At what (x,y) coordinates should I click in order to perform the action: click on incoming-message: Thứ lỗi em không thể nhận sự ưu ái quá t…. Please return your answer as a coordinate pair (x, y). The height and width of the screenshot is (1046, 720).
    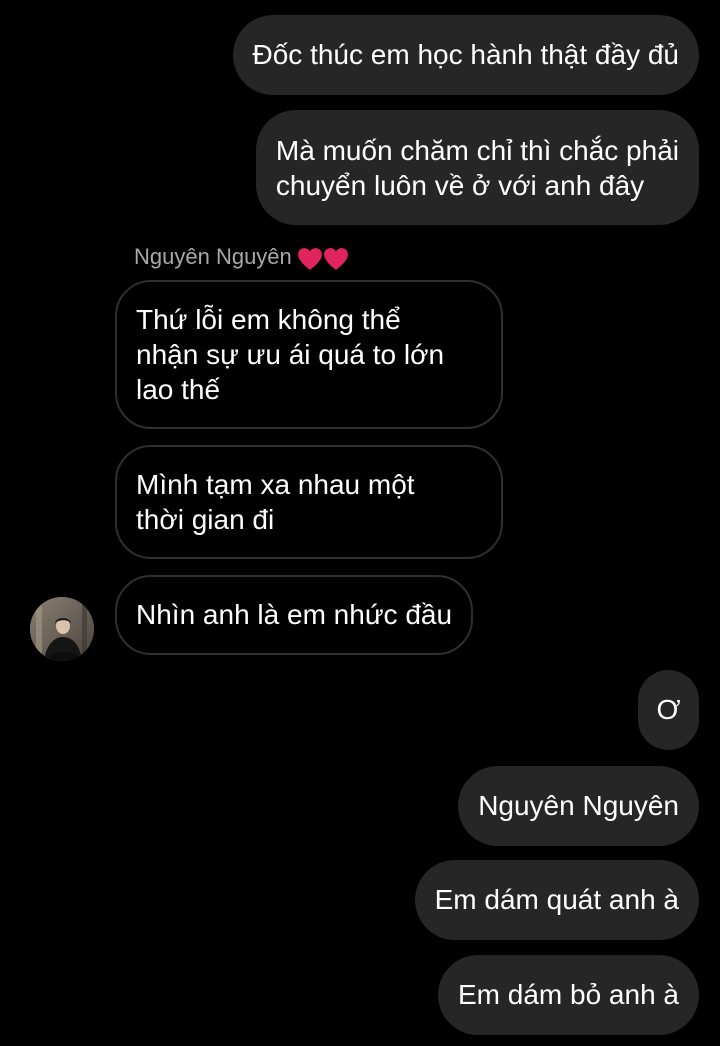
    Looking at the image, I should click on (309, 354).